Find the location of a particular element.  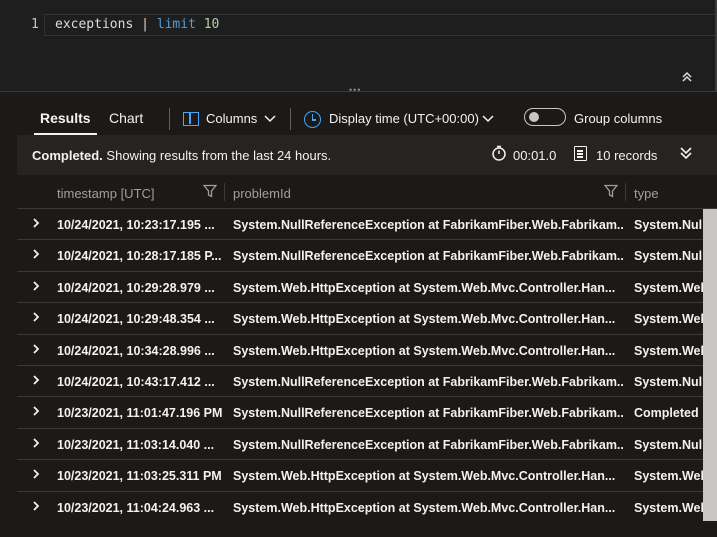

line-number: 1 is located at coordinates (35, 24).